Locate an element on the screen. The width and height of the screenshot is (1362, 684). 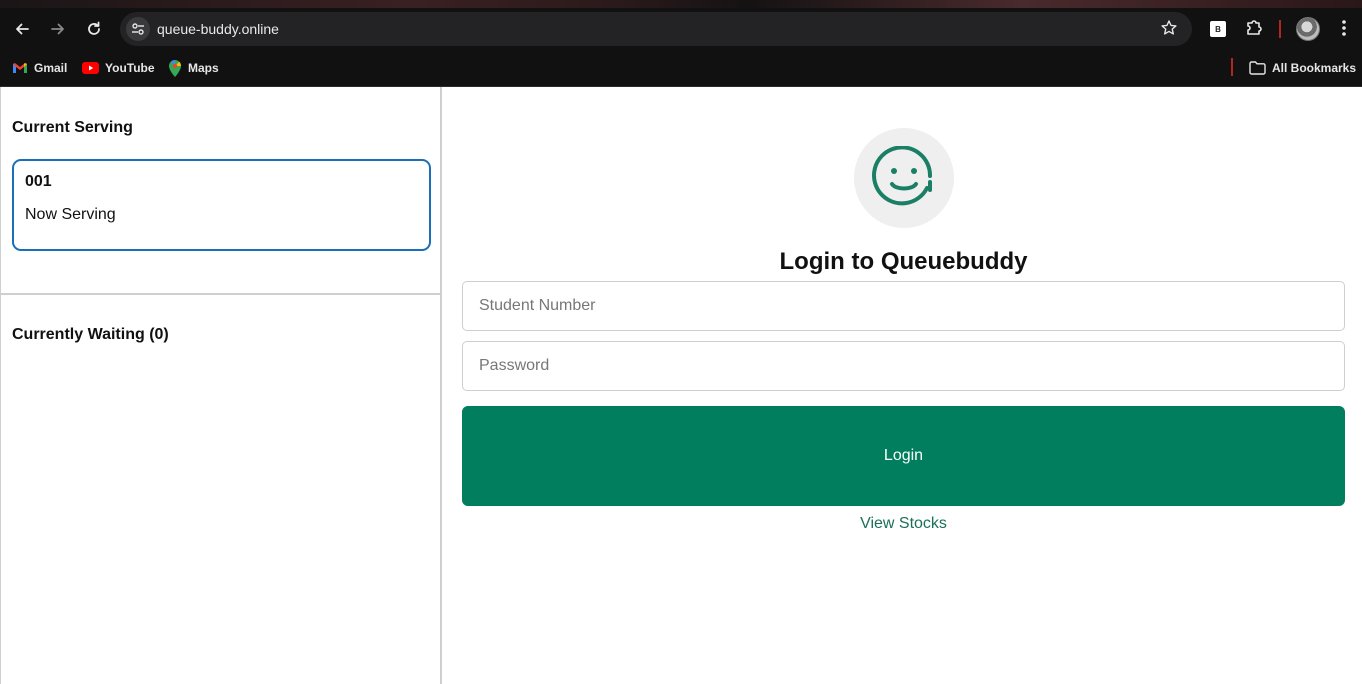
all-bookmarks-button: All Bookmarks is located at coordinates (1302, 68).